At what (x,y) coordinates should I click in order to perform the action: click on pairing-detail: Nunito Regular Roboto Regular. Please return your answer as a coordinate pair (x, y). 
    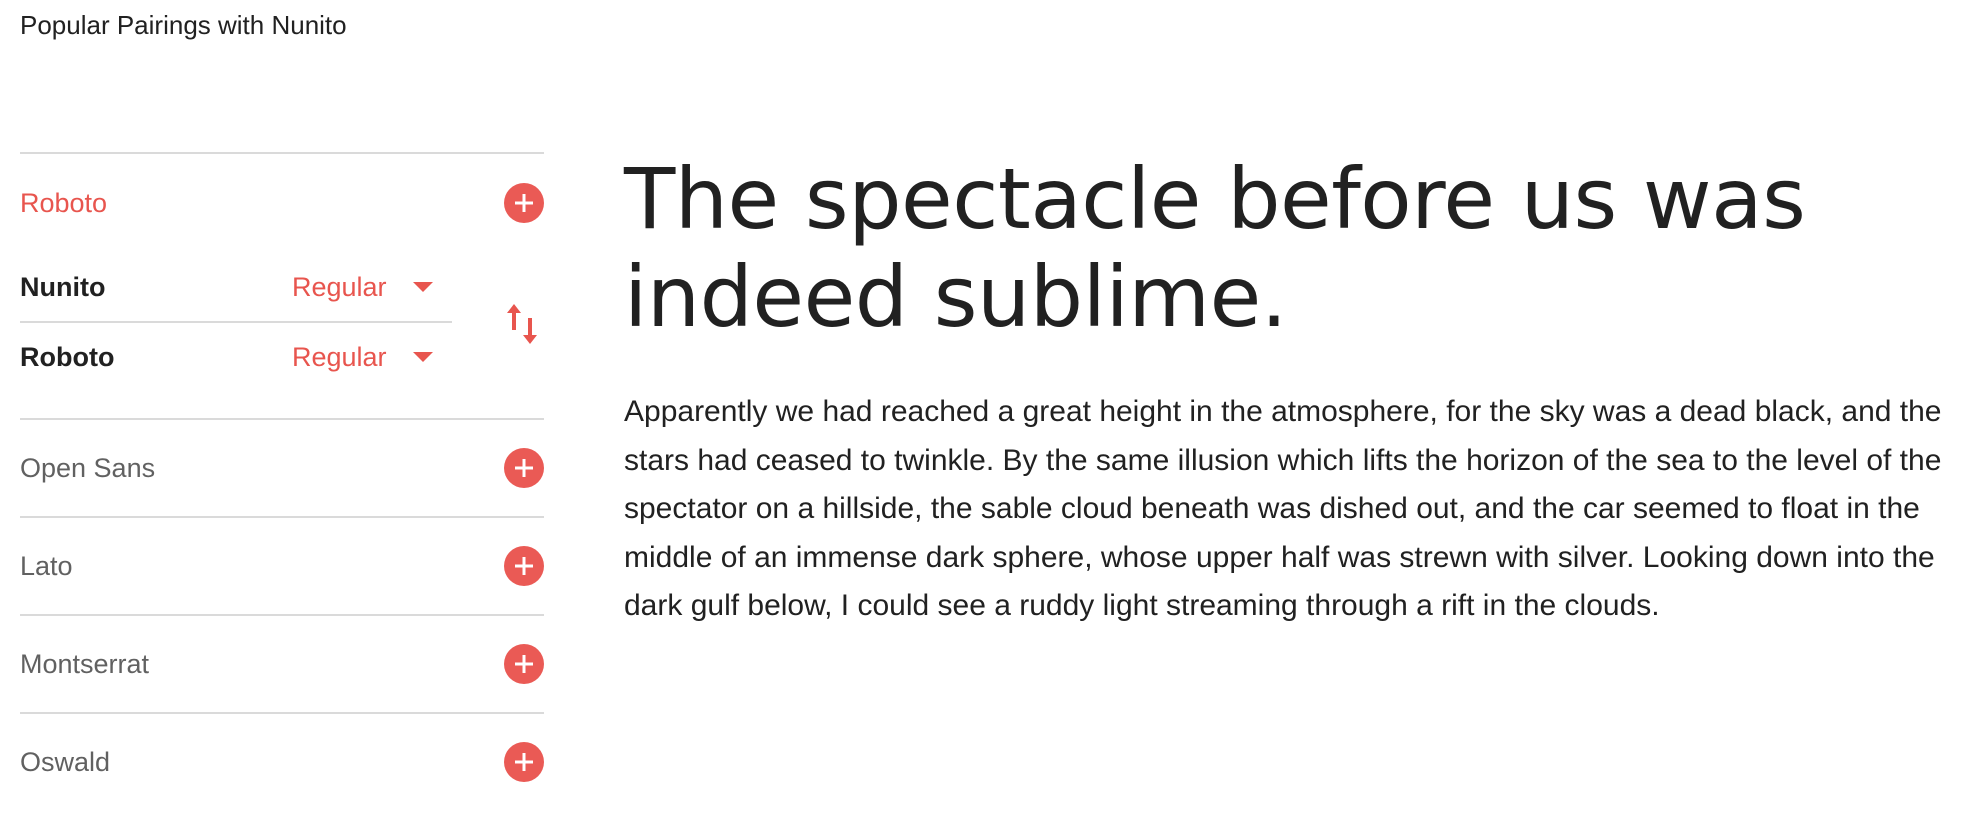
    Looking at the image, I should click on (282, 335).